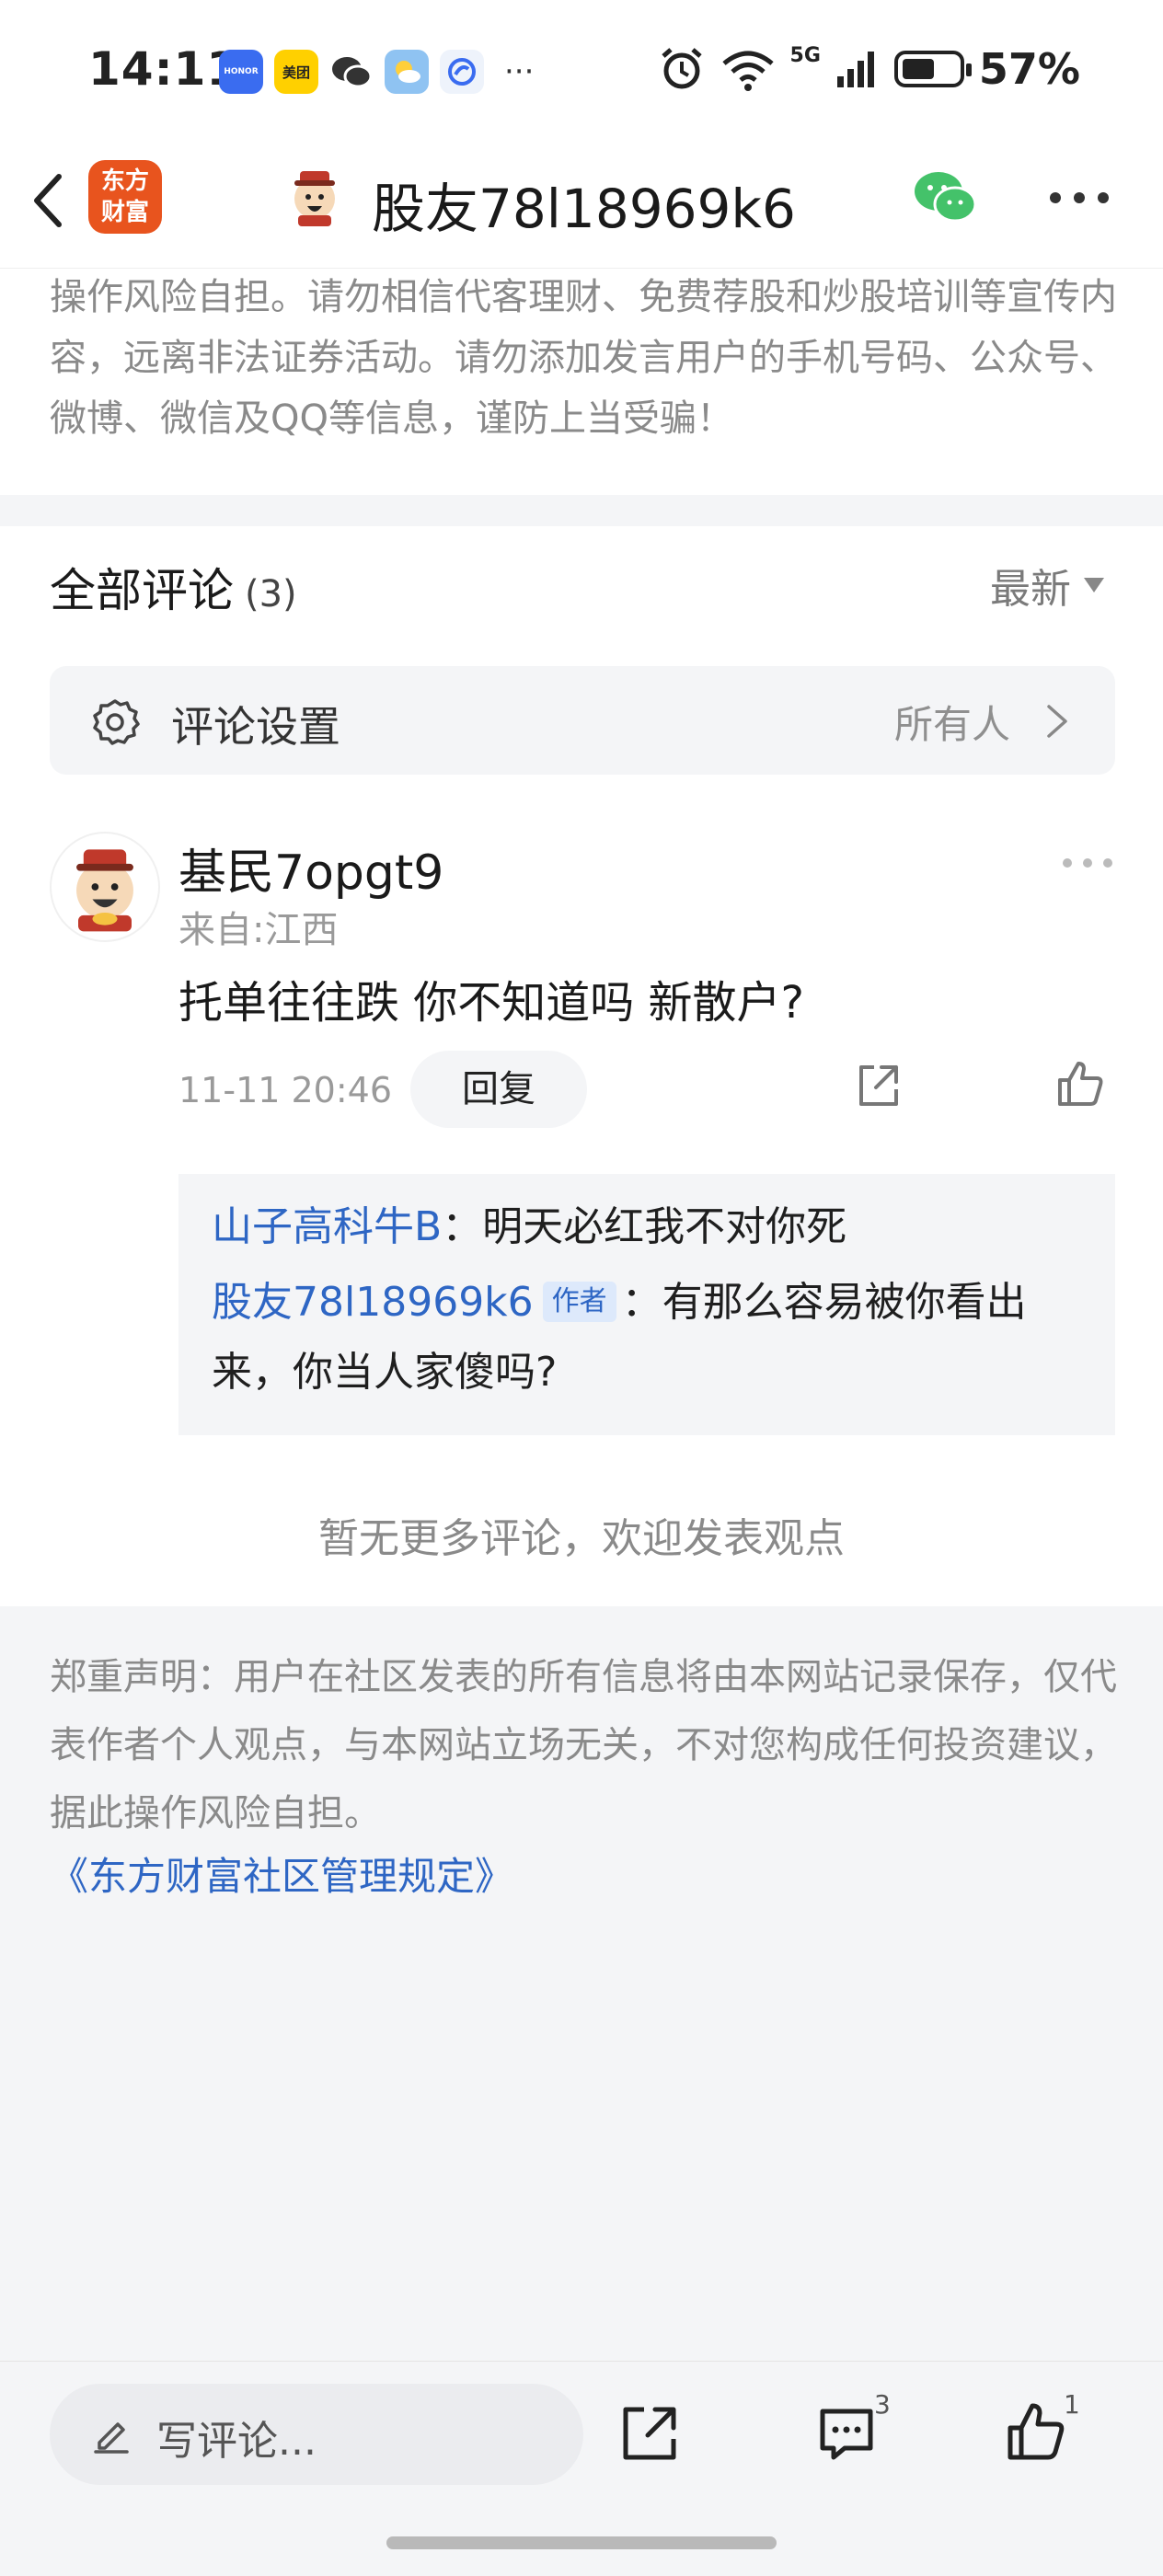 This screenshot has width=1163, height=2576. I want to click on signal-icon, so click(855, 69).